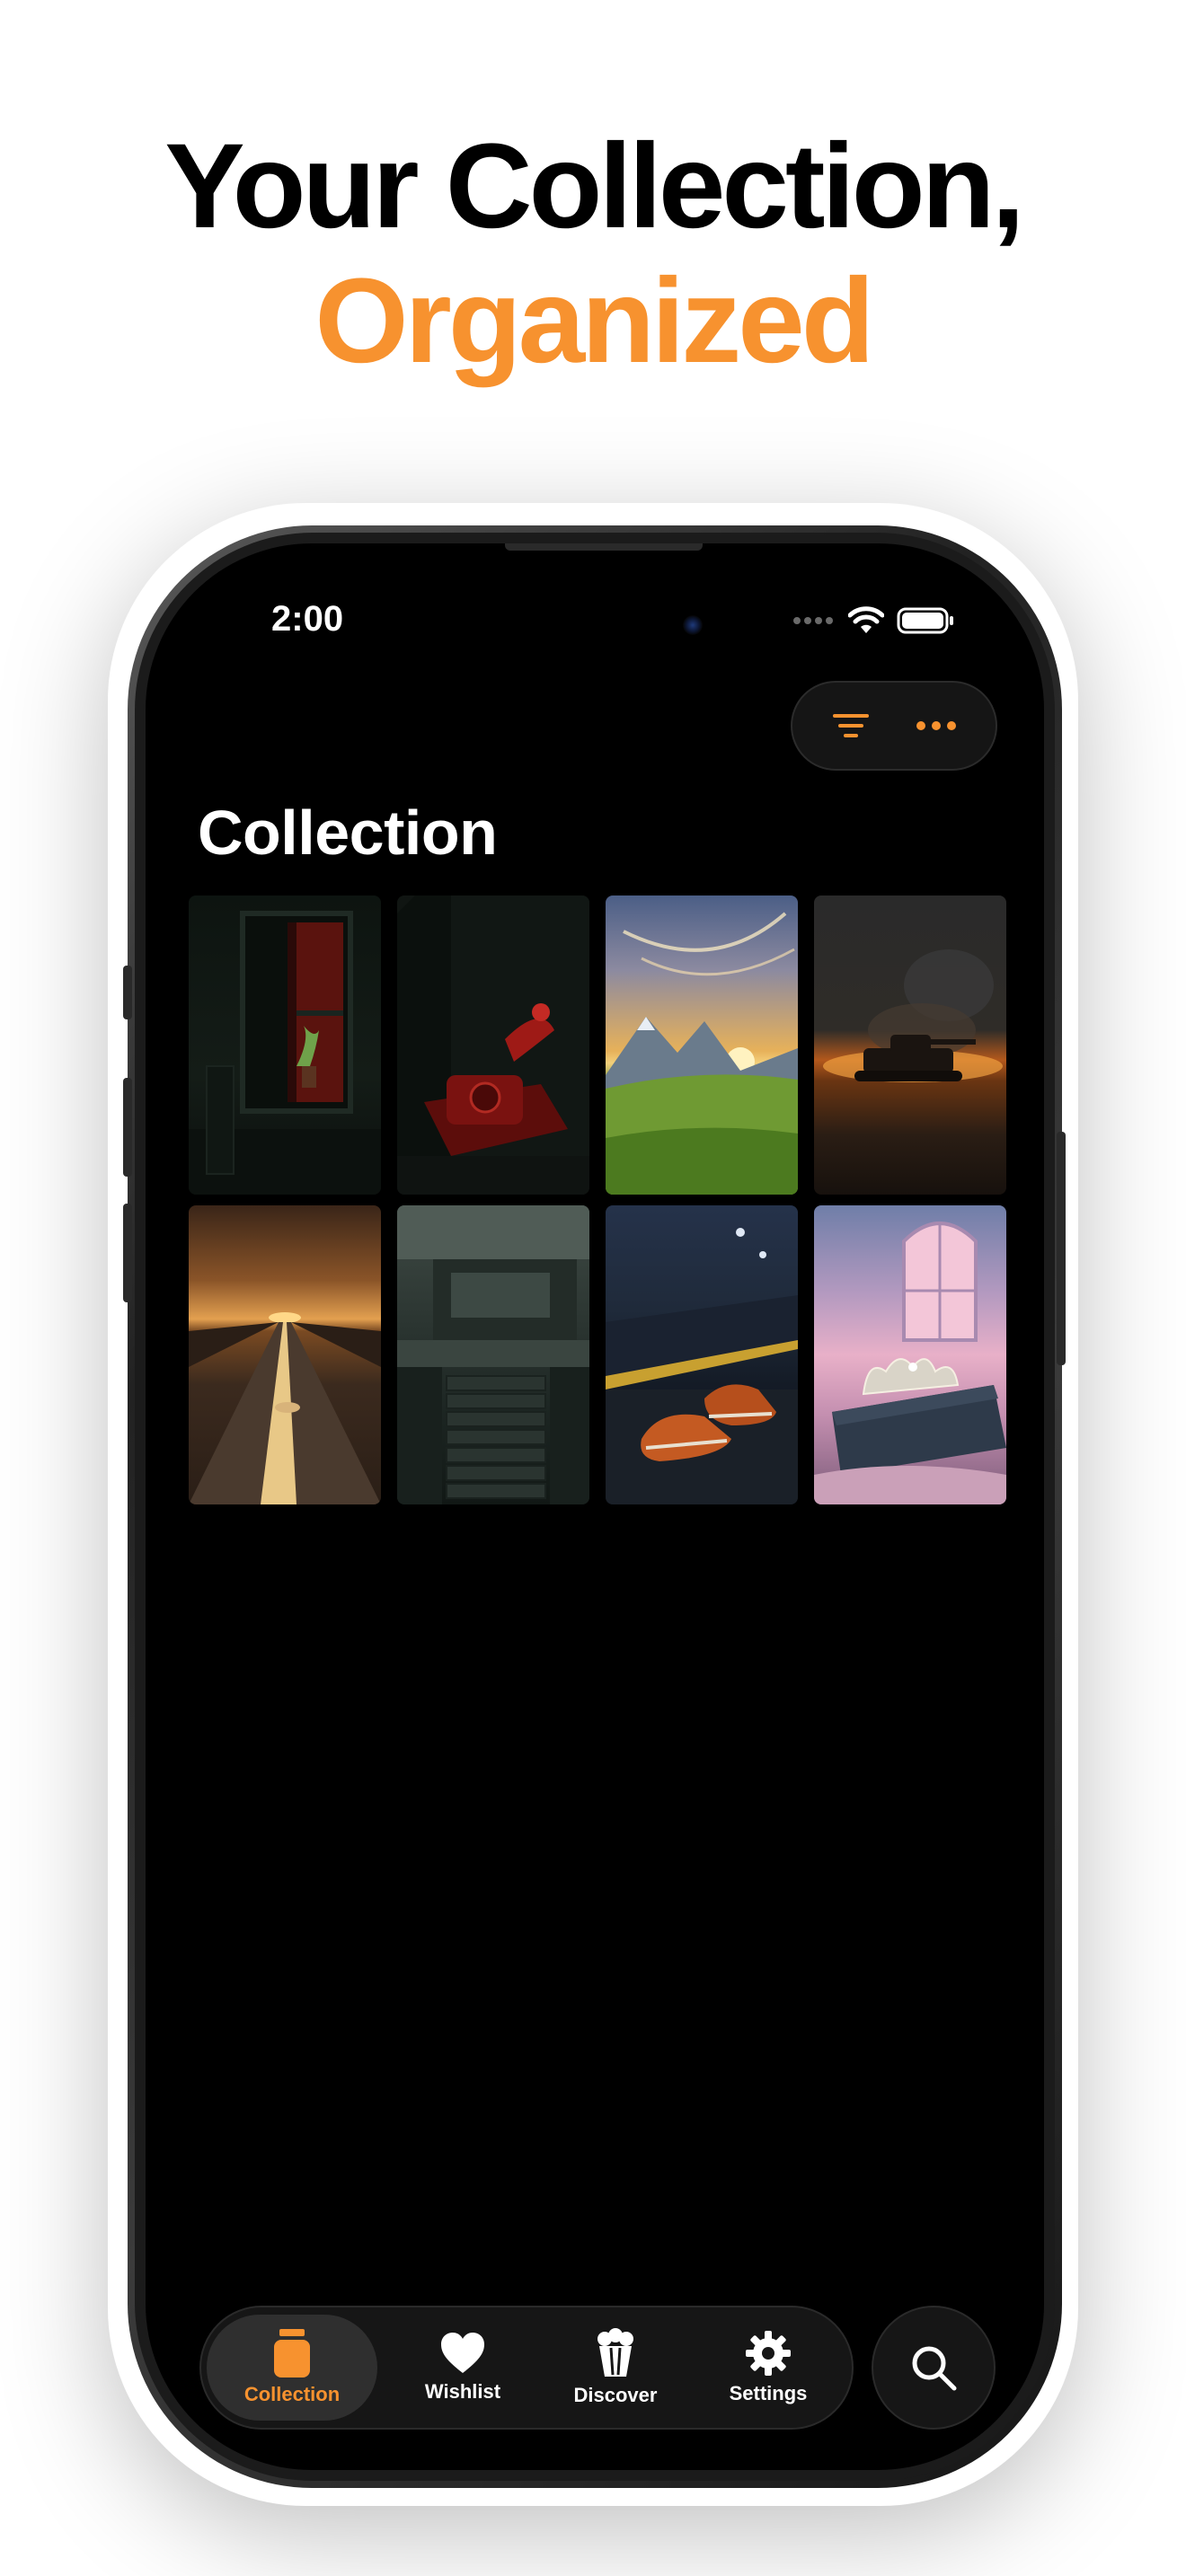 The height and width of the screenshot is (2576, 1186). I want to click on tab-settings: Settings, so click(768, 2368).